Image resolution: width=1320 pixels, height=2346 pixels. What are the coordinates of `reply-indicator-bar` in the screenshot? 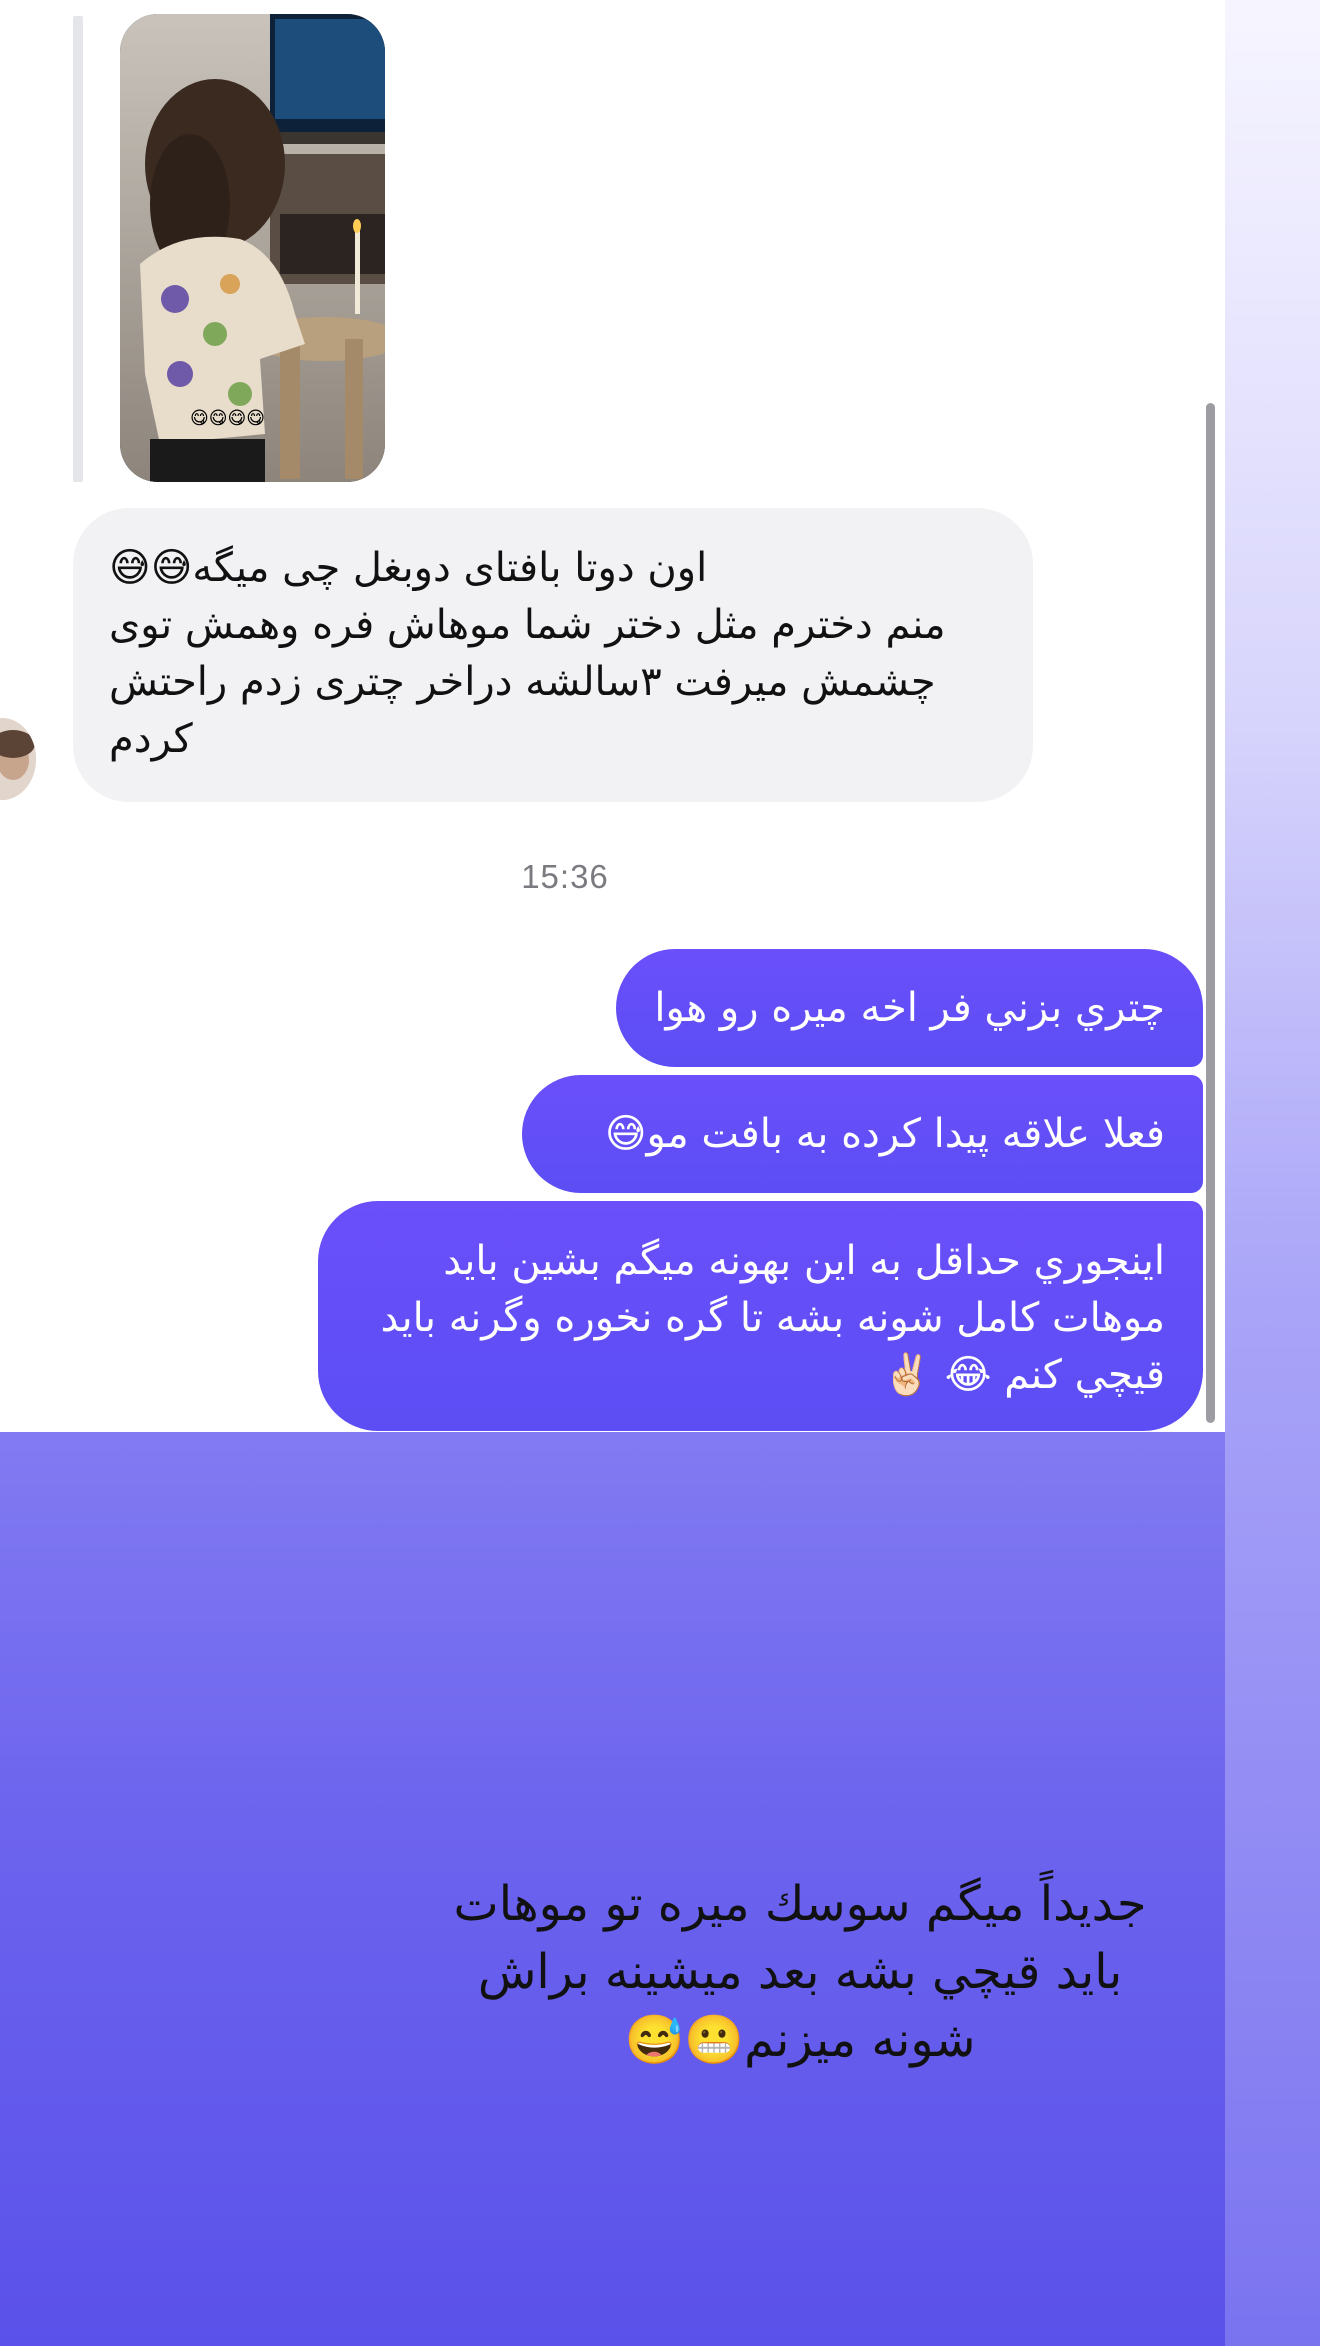 It's located at (78, 249).